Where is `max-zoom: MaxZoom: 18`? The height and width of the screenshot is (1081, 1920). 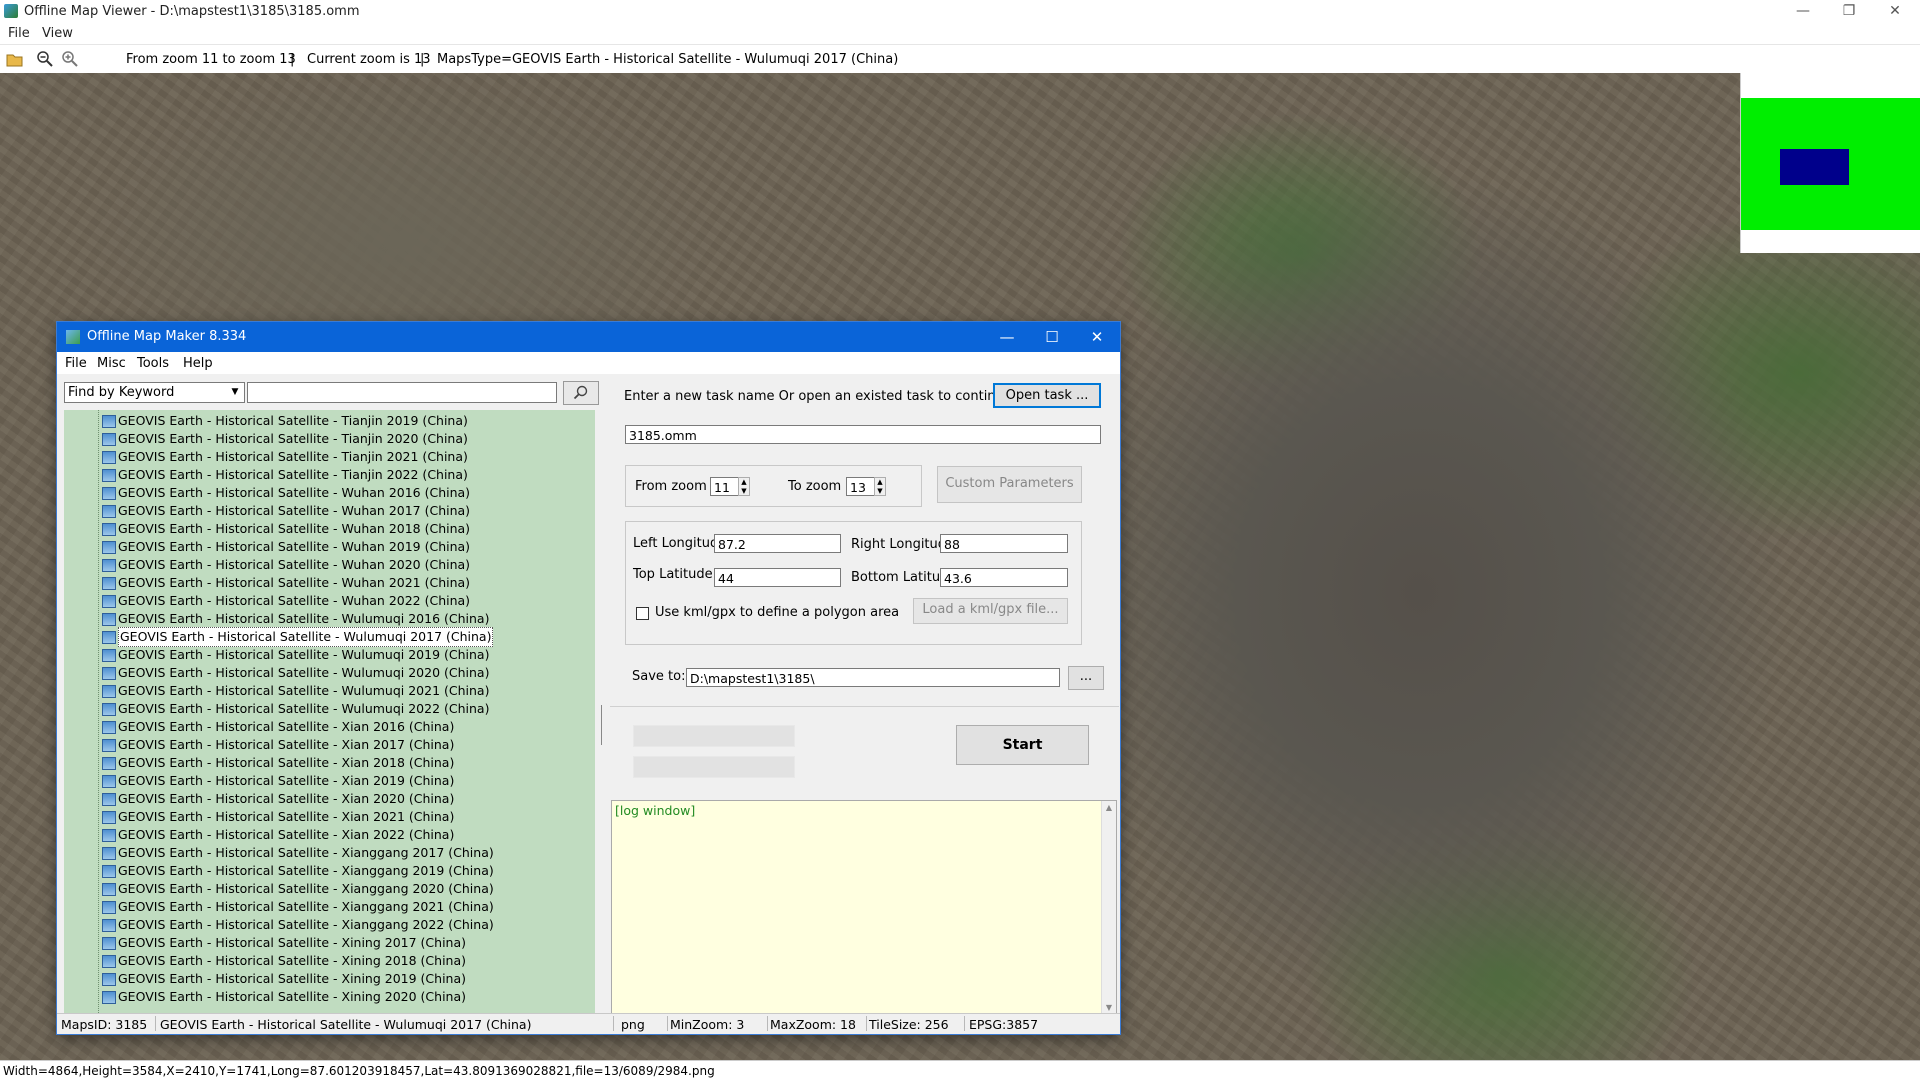
max-zoom: MaxZoom: 18 is located at coordinates (813, 1024).